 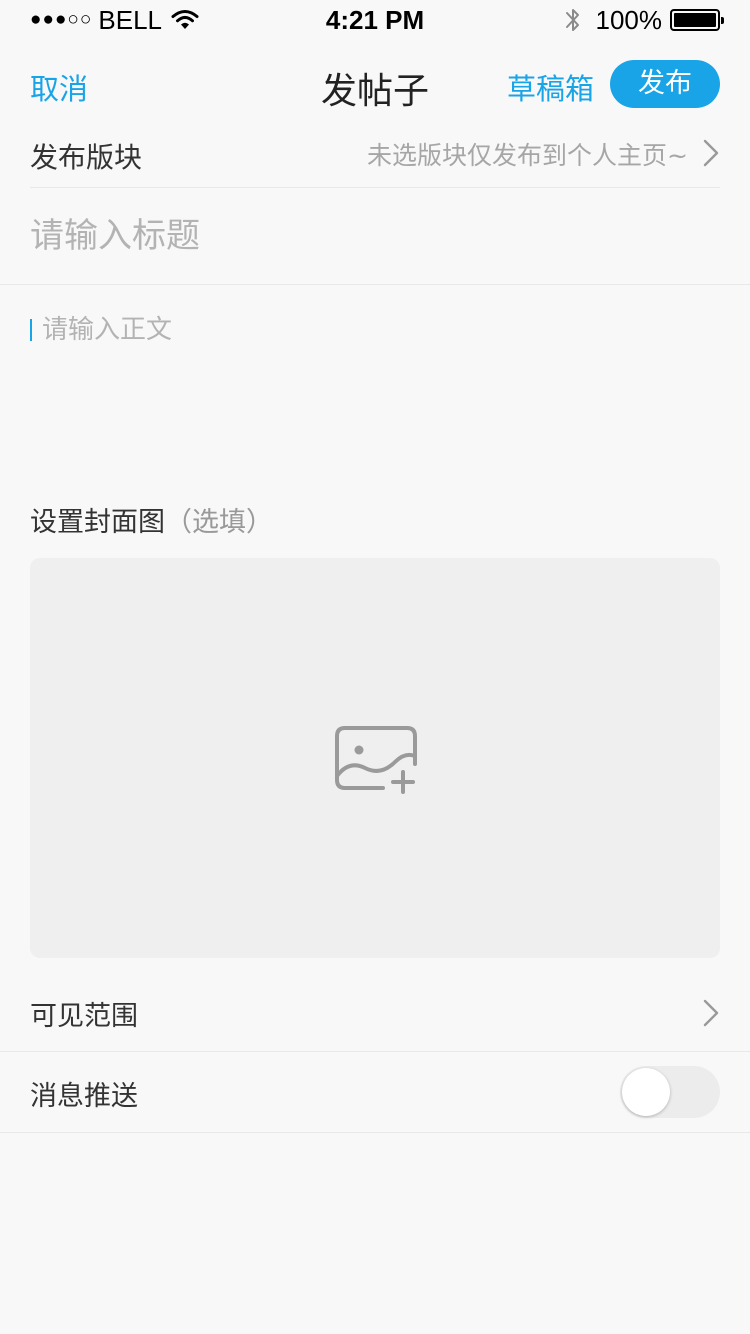 What do you see at coordinates (375, 20) in the screenshot?
I see `status-bar: ●●●○○ BELL 4:21 PM 100%` at bounding box center [375, 20].